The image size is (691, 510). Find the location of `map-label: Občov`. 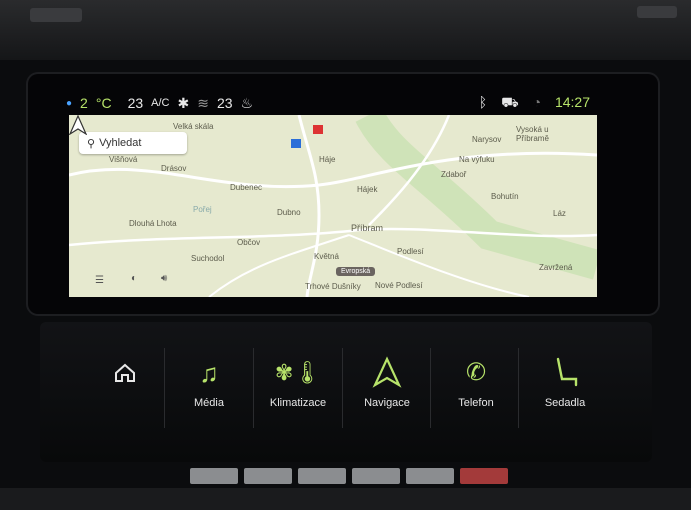

map-label: Občov is located at coordinates (249, 242).